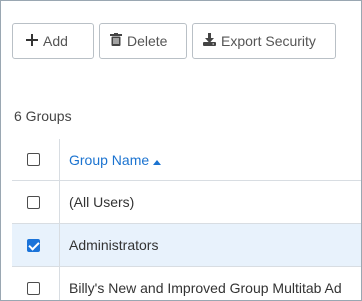  What do you see at coordinates (186, 159) in the screenshot?
I see `table-header-row: Group Name` at bounding box center [186, 159].